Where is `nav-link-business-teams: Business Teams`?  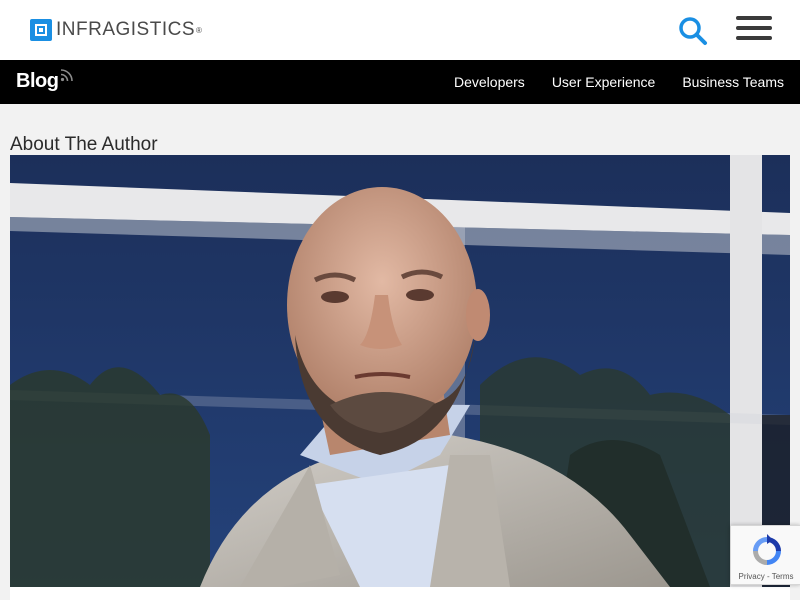 nav-link-business-teams: Business Teams is located at coordinates (733, 82).